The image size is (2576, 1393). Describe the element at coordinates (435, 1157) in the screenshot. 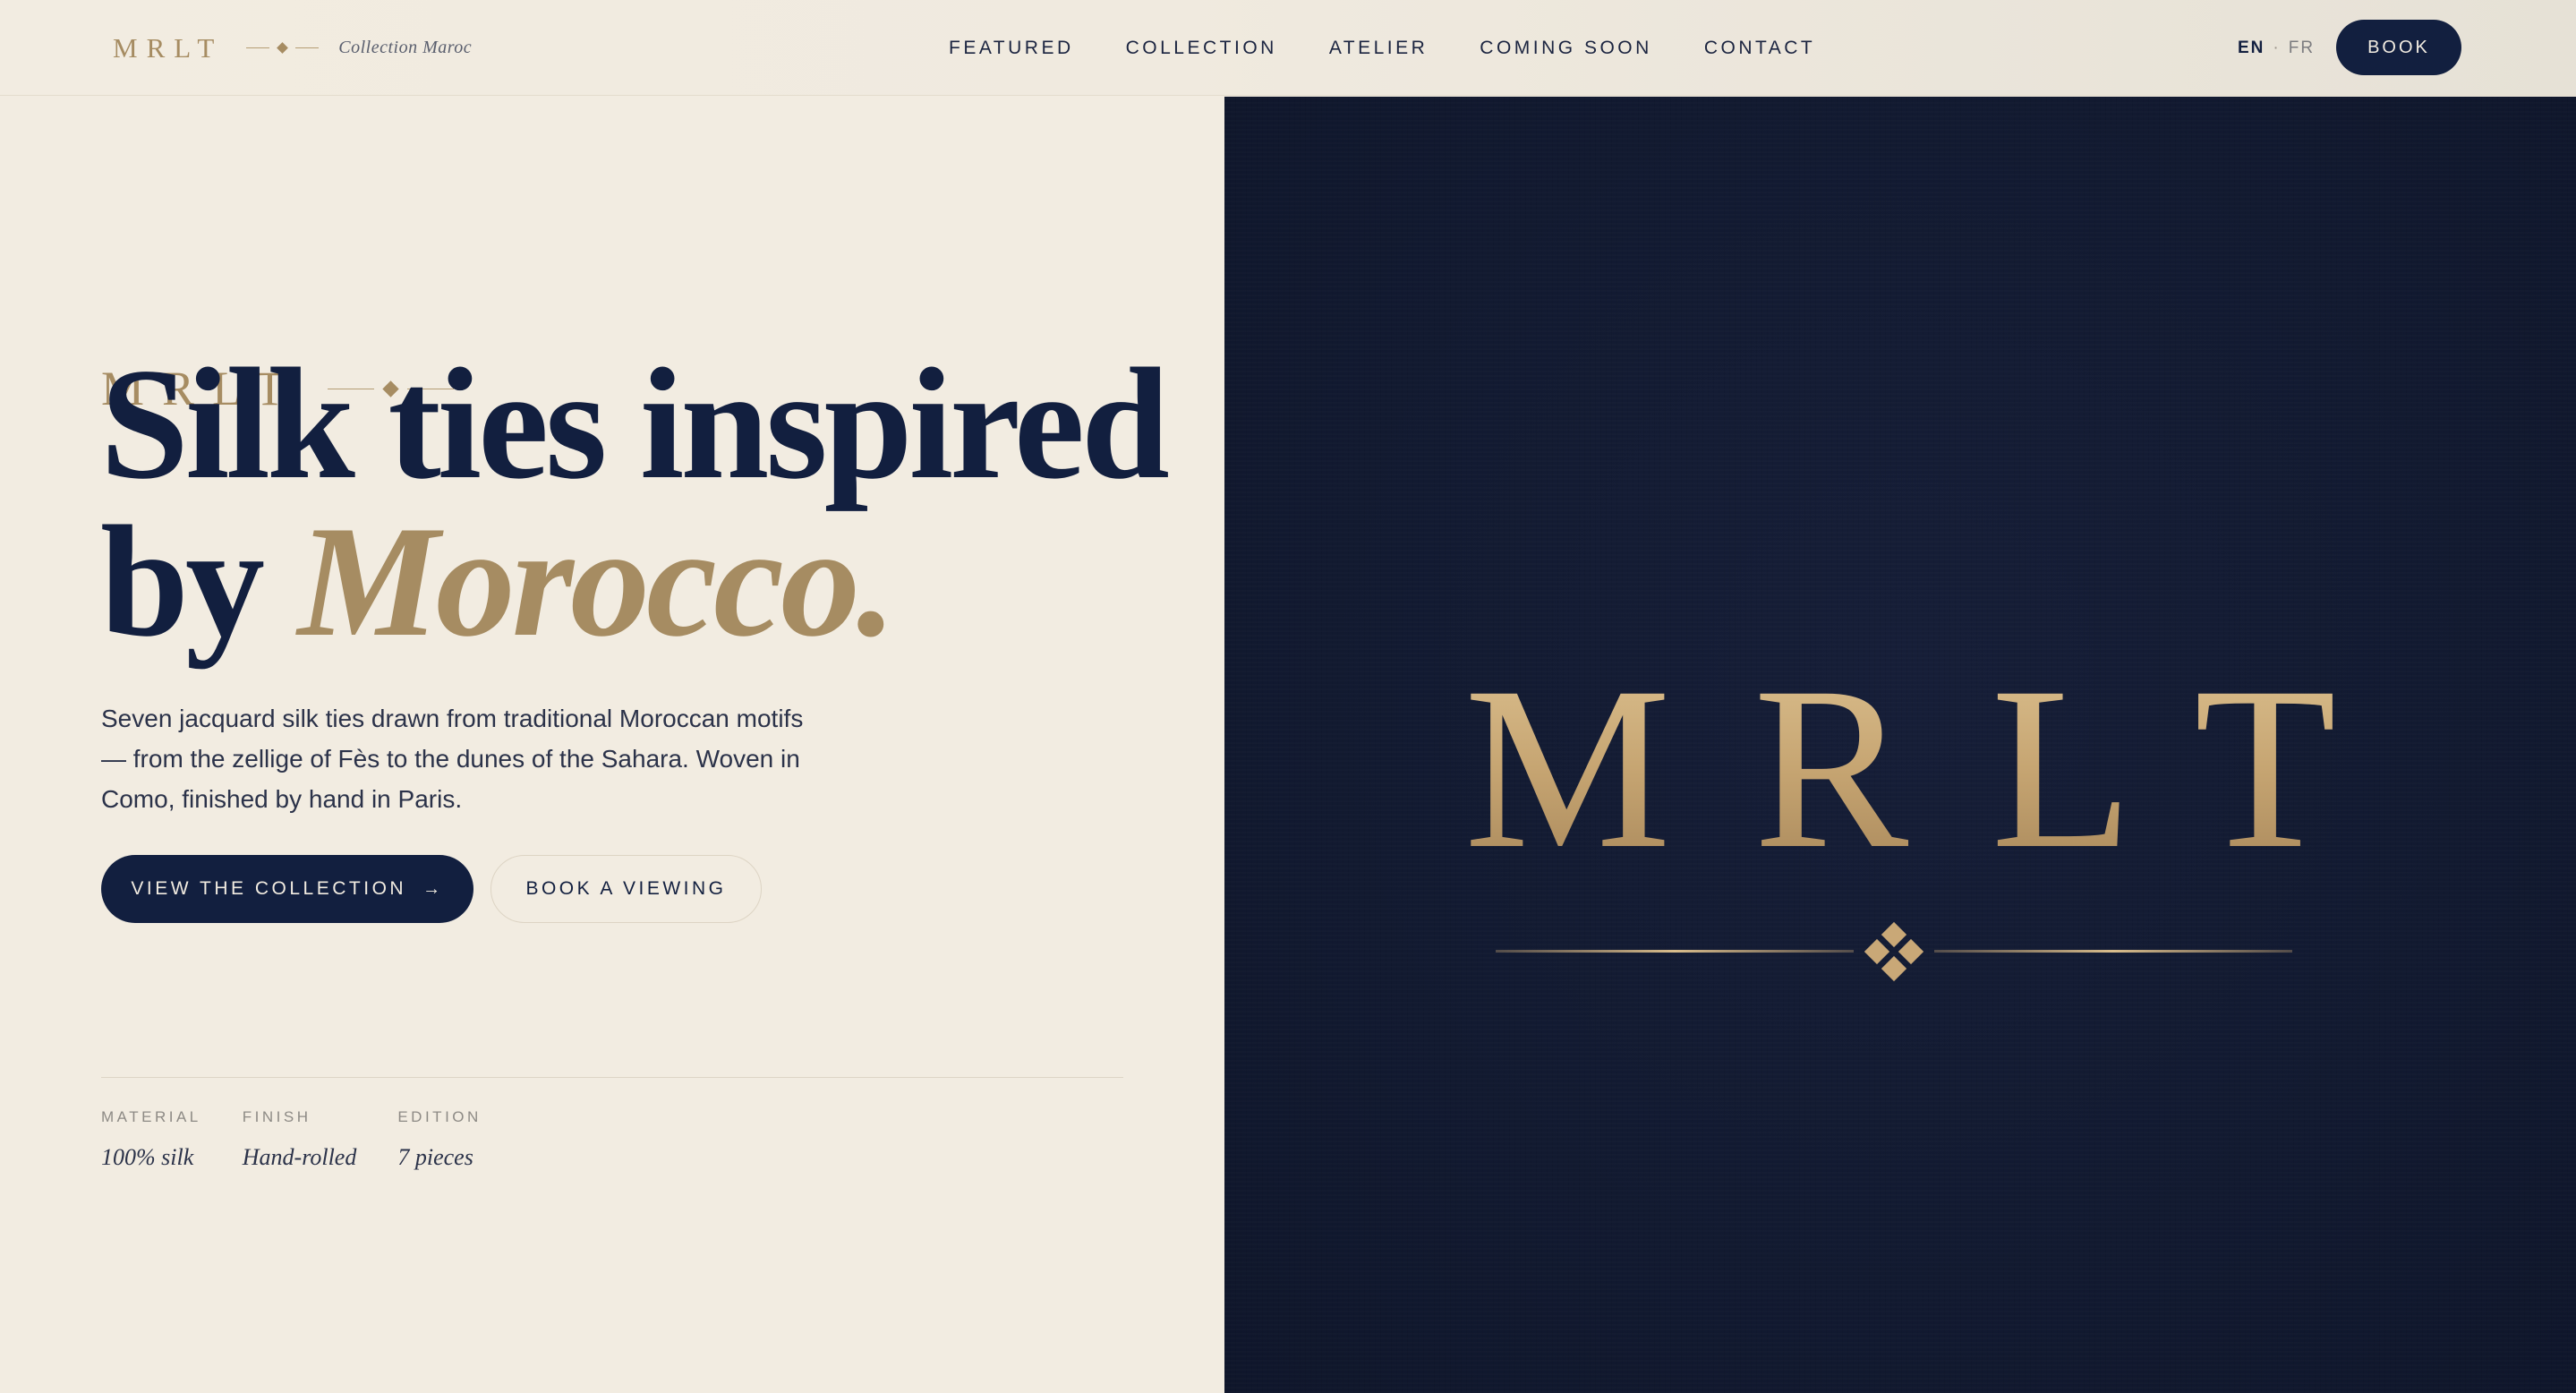

I see `spec-value: 7 pieces` at that location.